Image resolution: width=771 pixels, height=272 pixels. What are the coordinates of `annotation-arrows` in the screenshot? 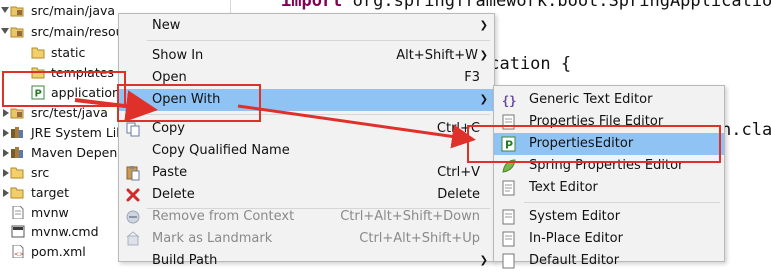 It's located at (275, 119).